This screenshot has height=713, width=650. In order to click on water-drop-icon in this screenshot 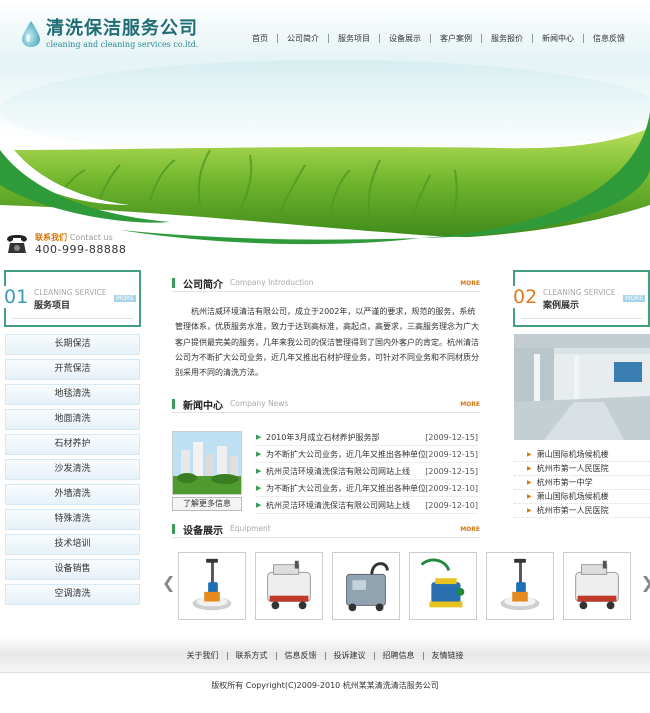, I will do `click(31, 34)`.